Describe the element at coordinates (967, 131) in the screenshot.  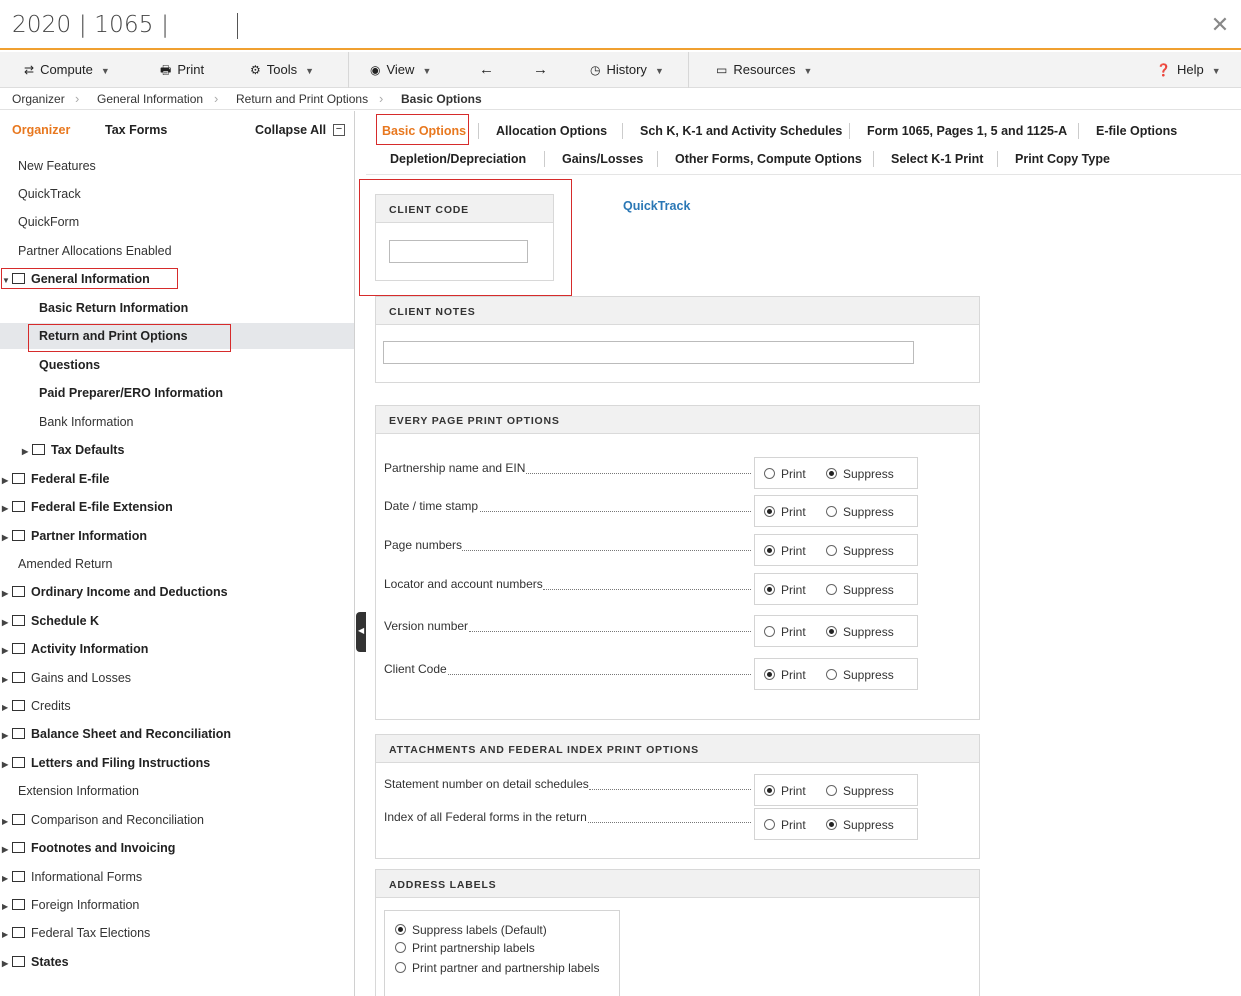
I see `tab-form-1065-pages: Form 1065, Pages 1, 5 and 1125-A` at that location.